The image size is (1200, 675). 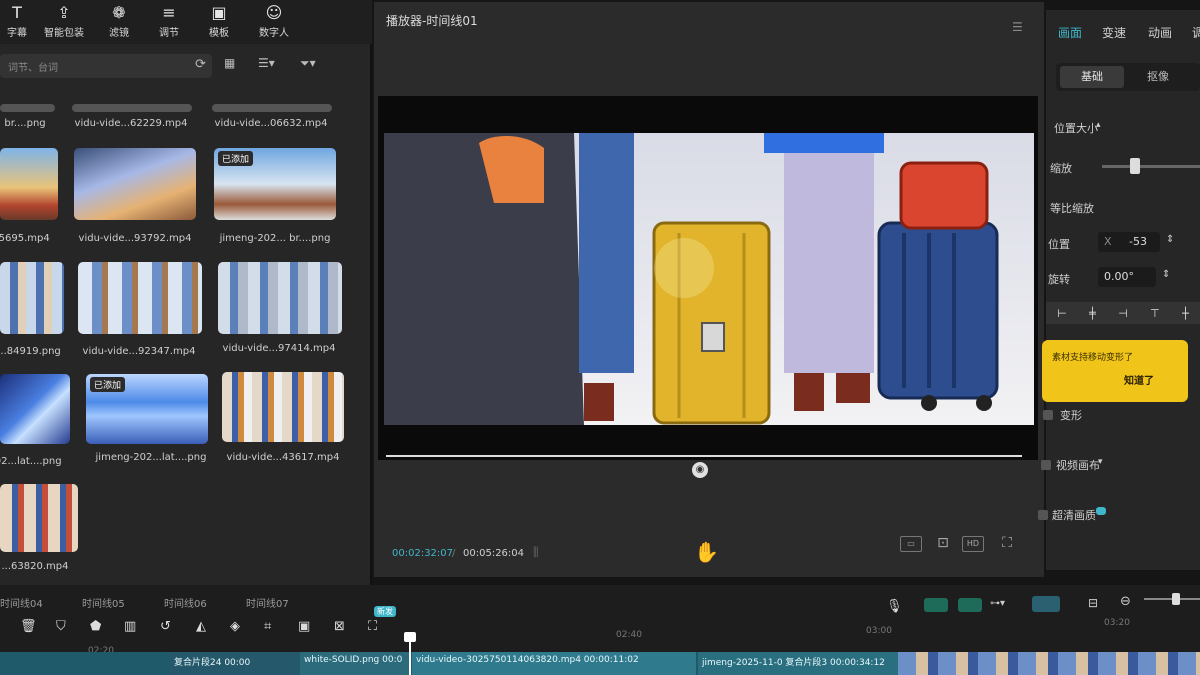 I want to click on timecode-current: 00:02:32:07, so click(x=423, y=553).